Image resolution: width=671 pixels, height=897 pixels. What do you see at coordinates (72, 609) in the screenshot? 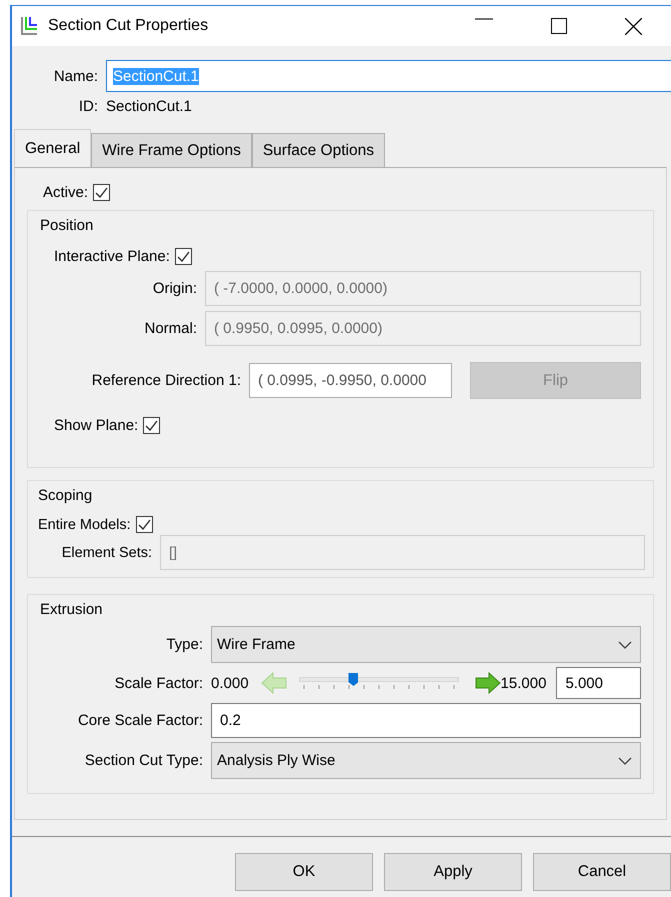
I see `group-title: Extrusion` at bounding box center [72, 609].